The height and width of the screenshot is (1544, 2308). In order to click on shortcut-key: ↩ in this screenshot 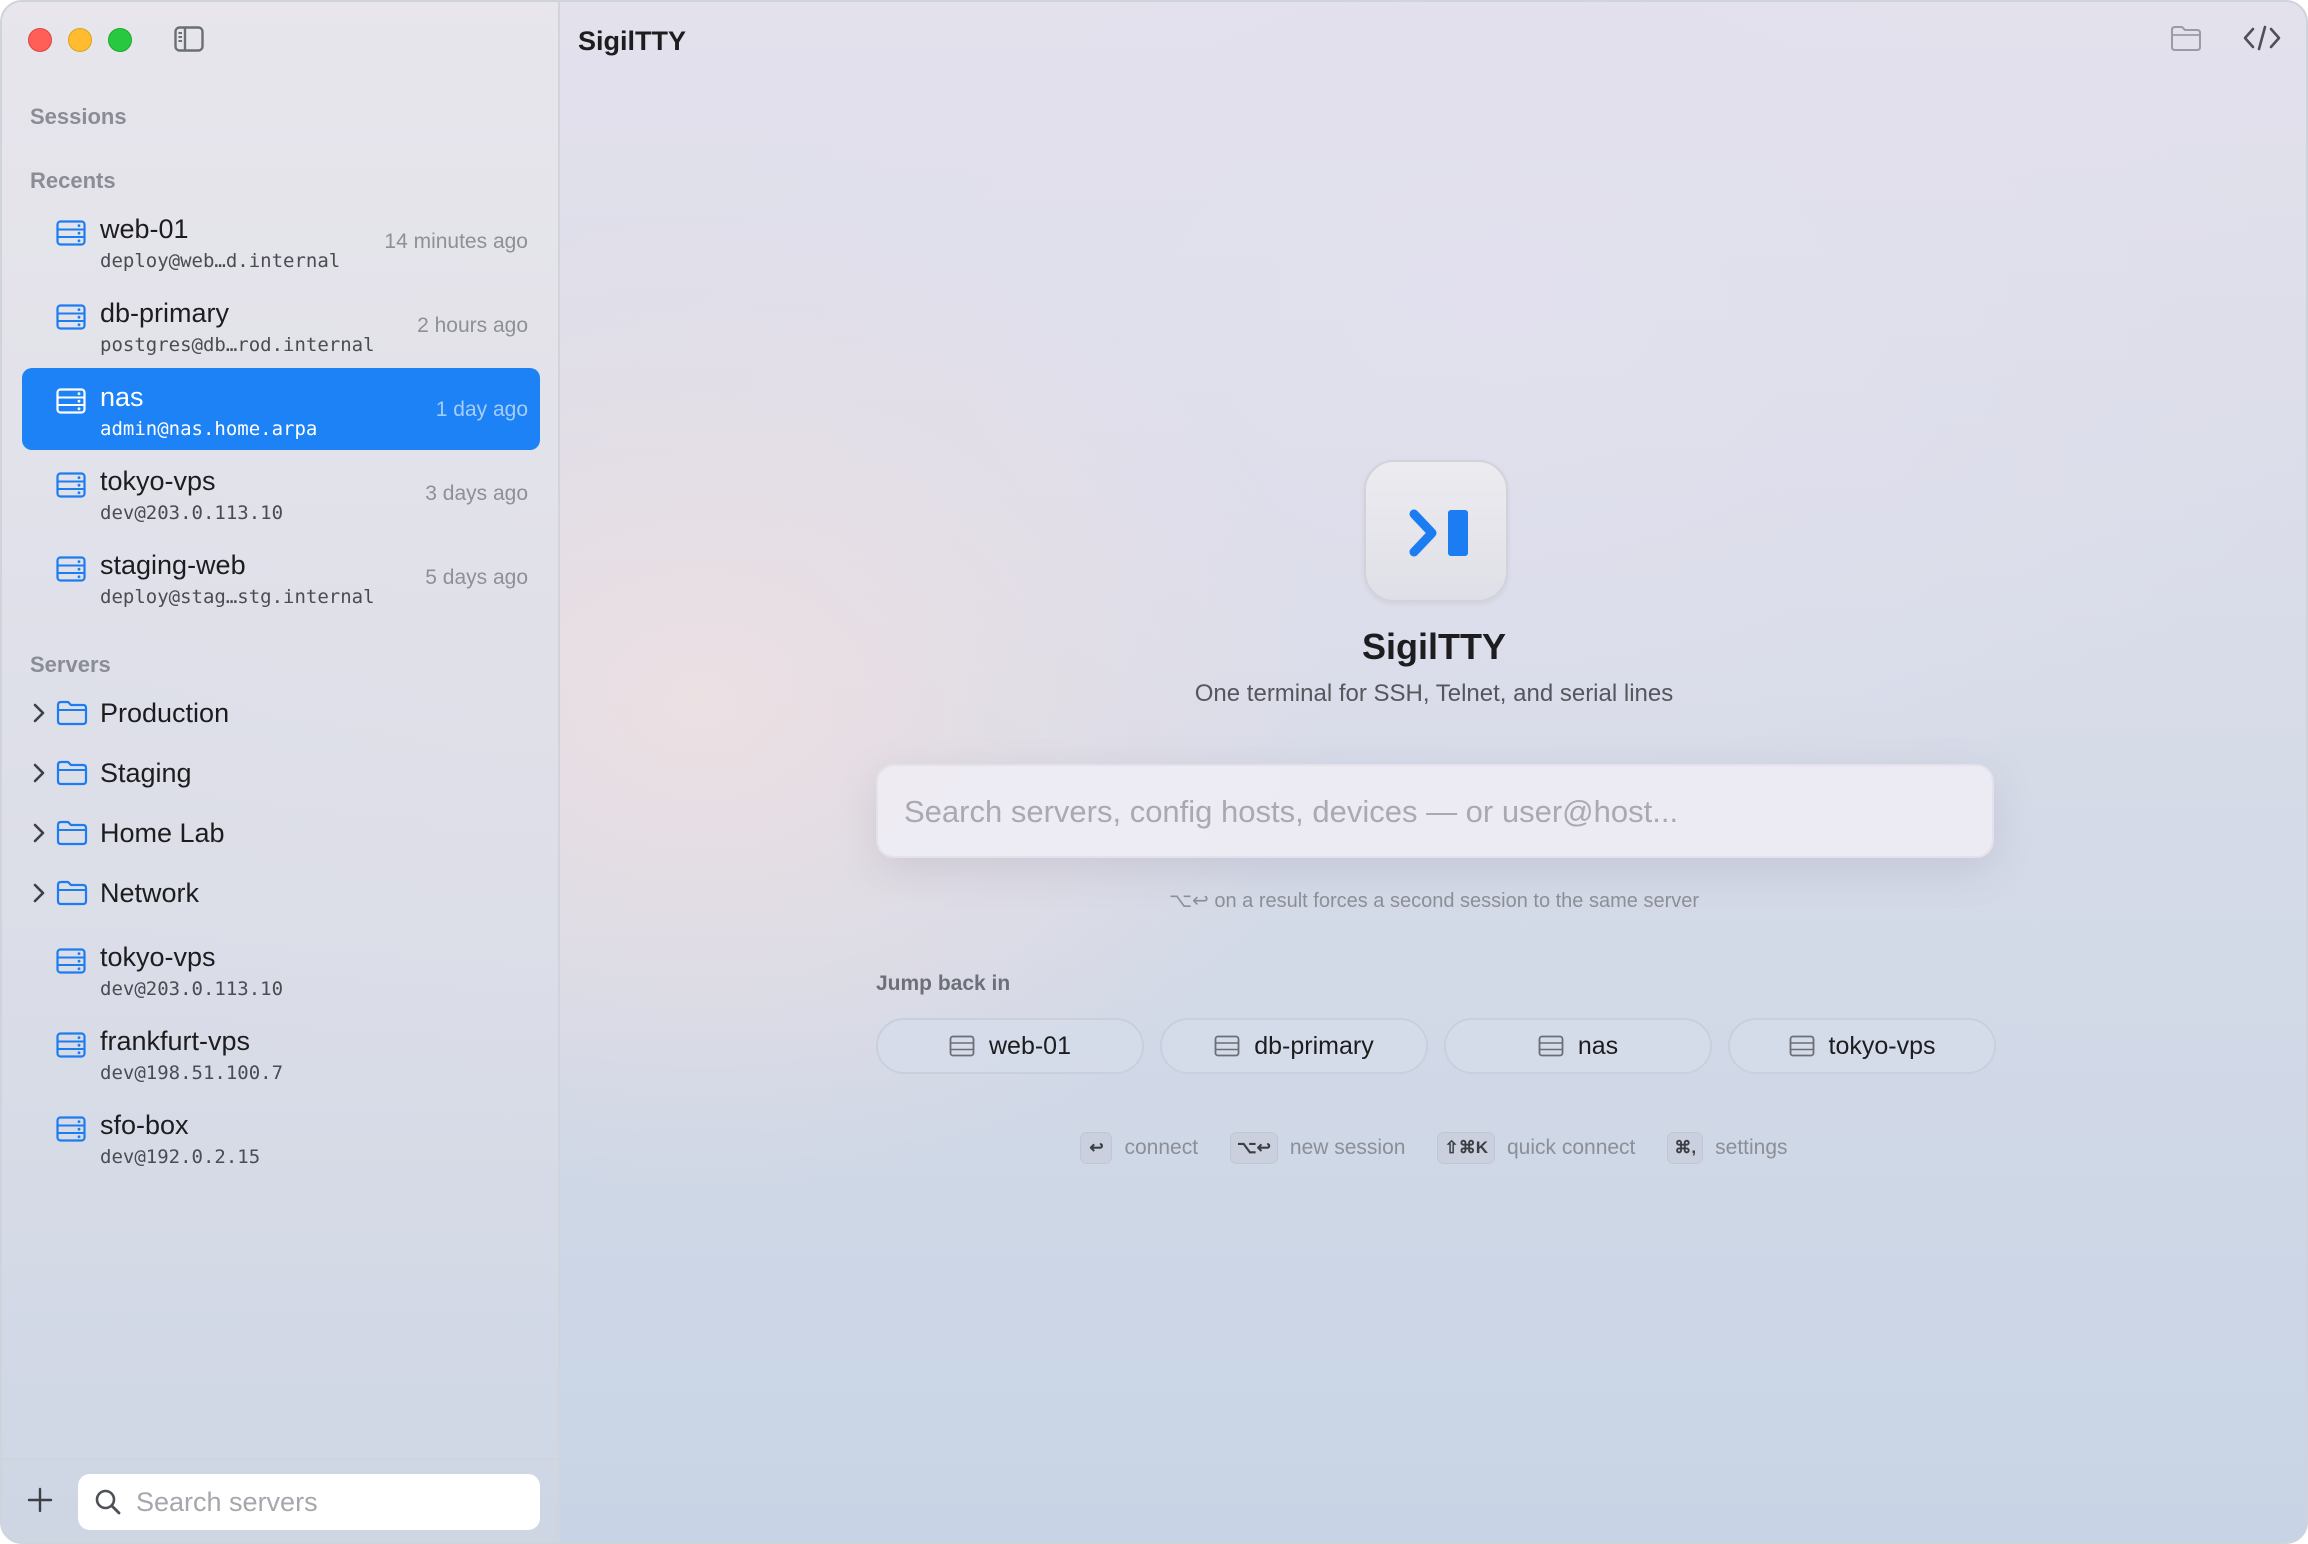, I will do `click(1096, 1148)`.